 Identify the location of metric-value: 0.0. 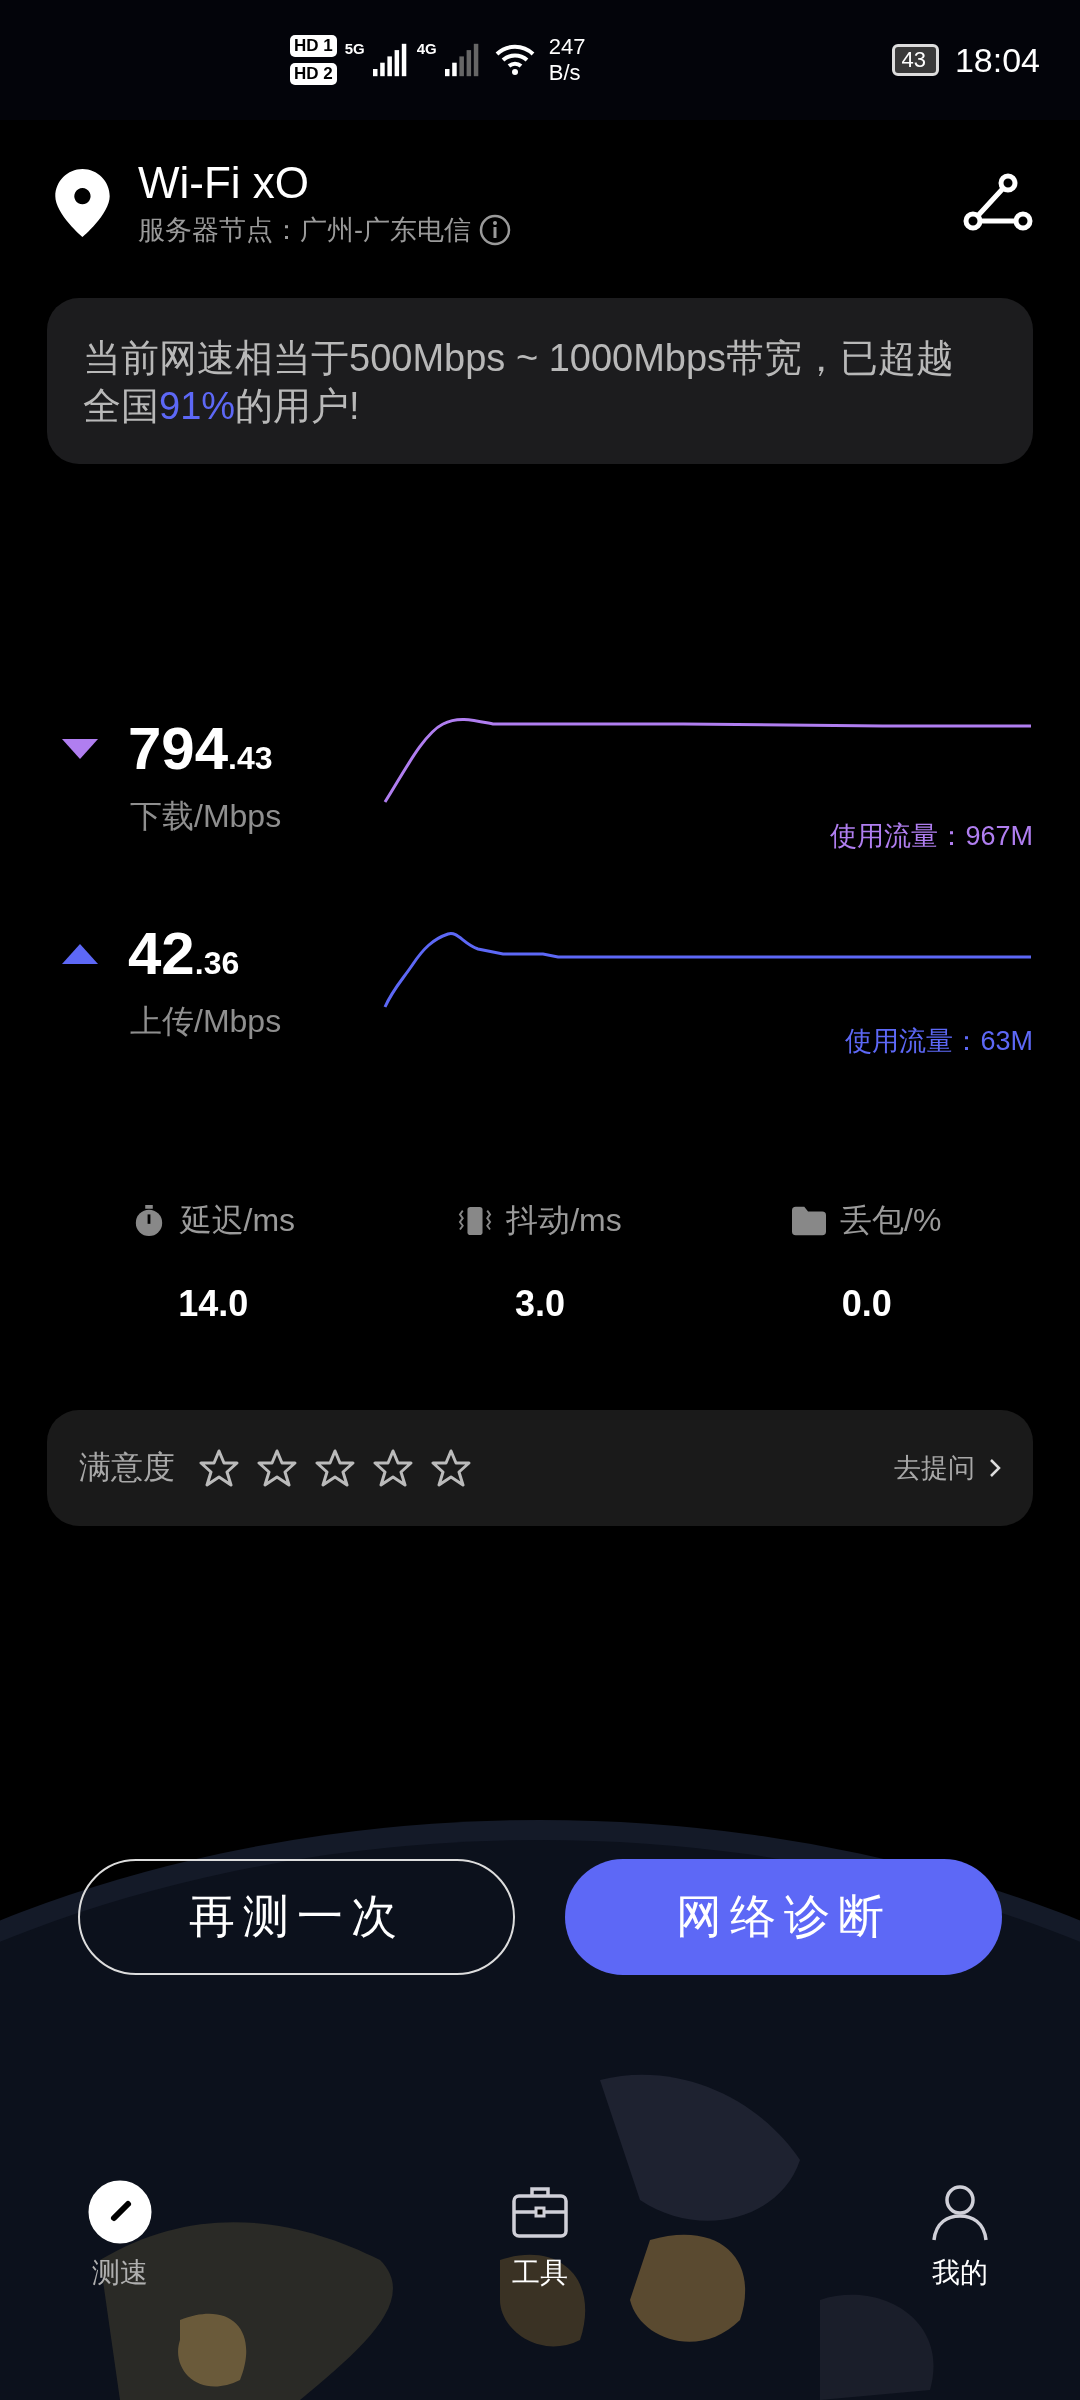
(866, 1304).